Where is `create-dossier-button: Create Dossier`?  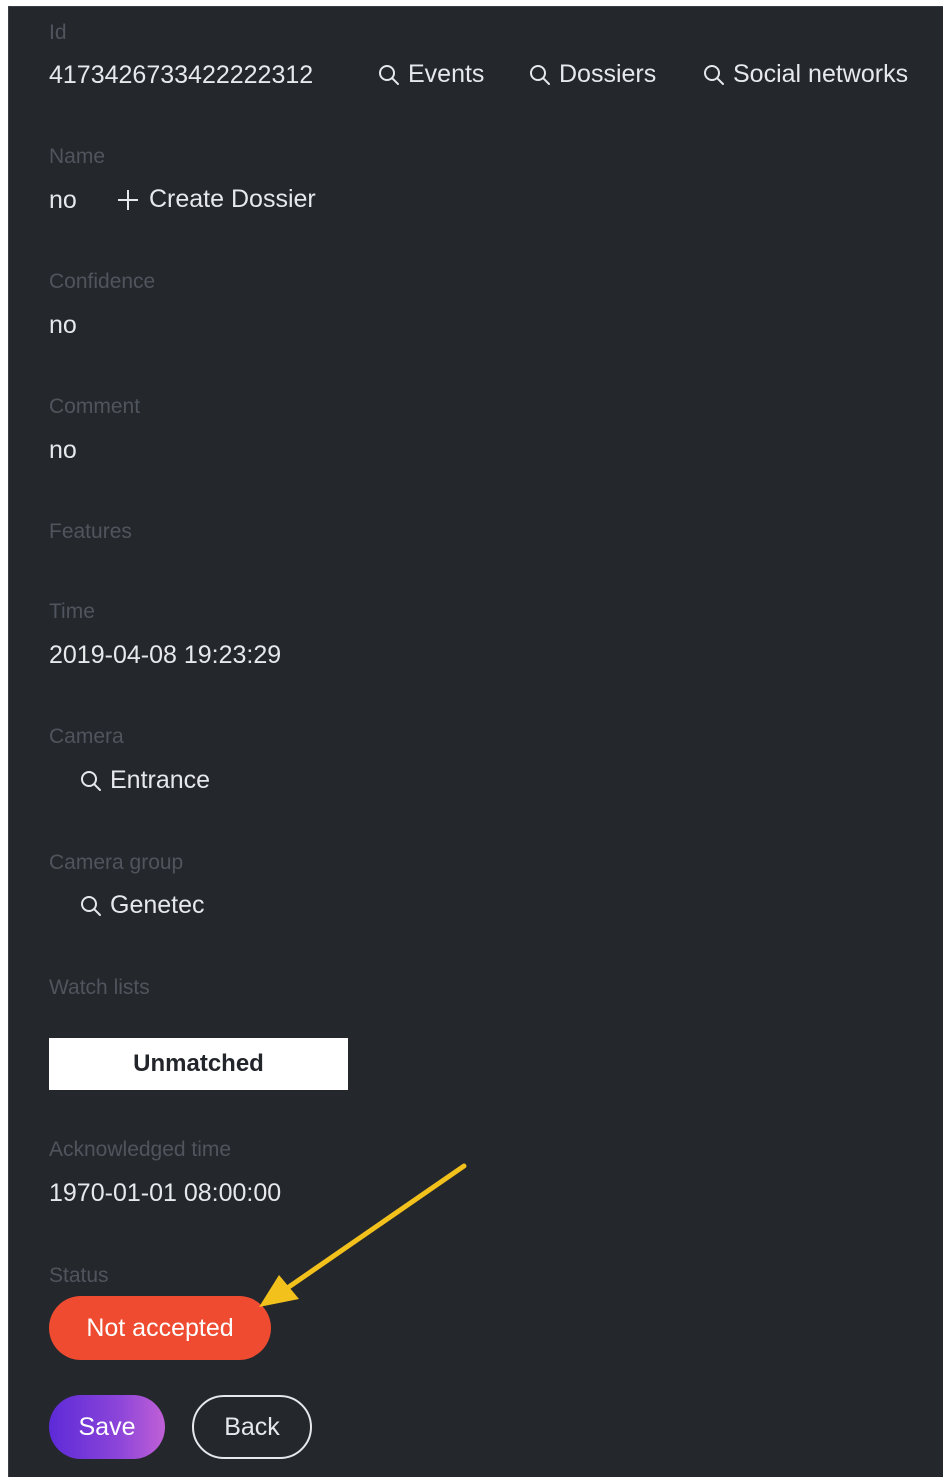 create-dossier-button: Create Dossier is located at coordinates (216, 199).